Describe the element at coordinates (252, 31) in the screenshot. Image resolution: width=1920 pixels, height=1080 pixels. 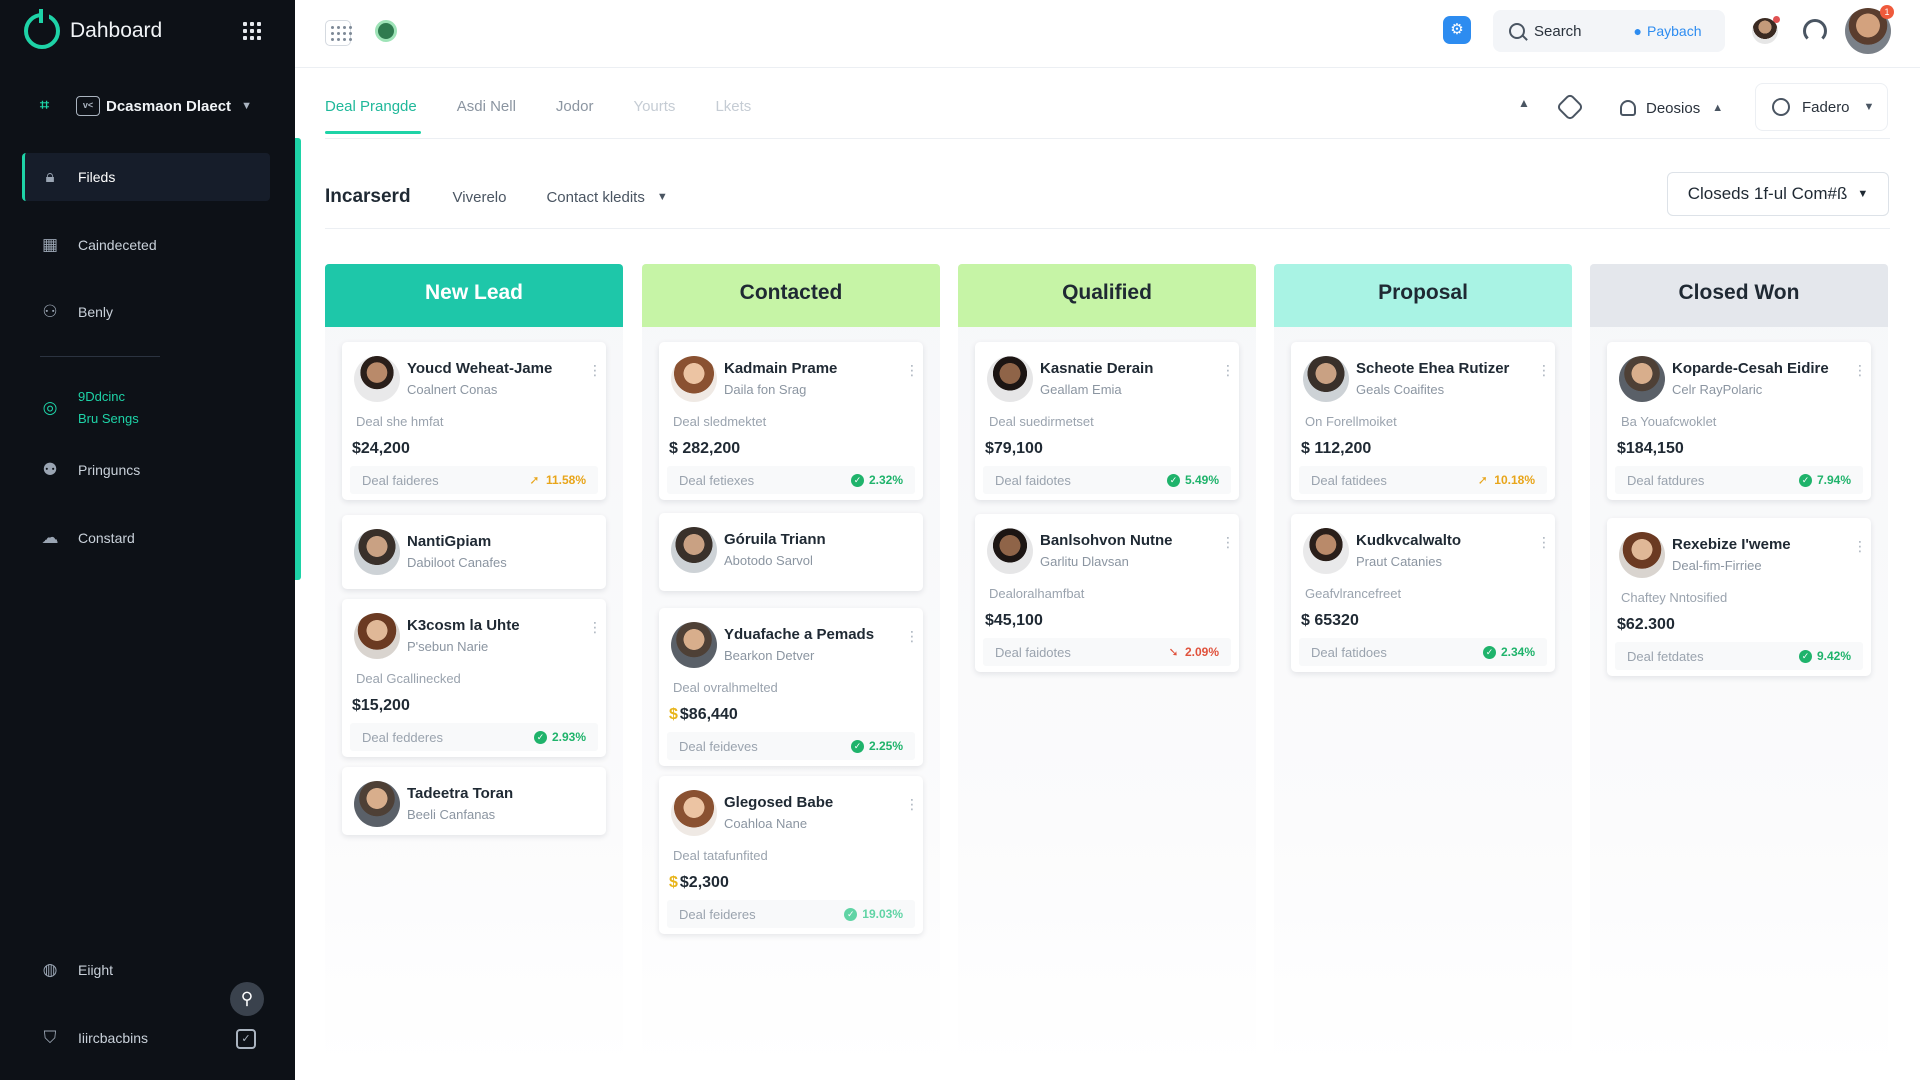
I see `app-grid-icon` at that location.